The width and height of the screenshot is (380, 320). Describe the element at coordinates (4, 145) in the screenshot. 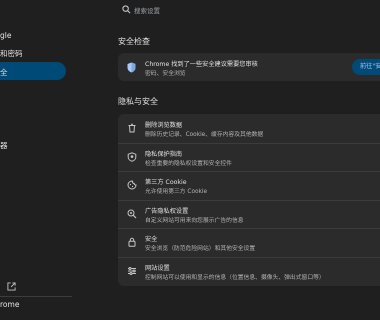

I see `sidebar-item-browser: 器` at that location.